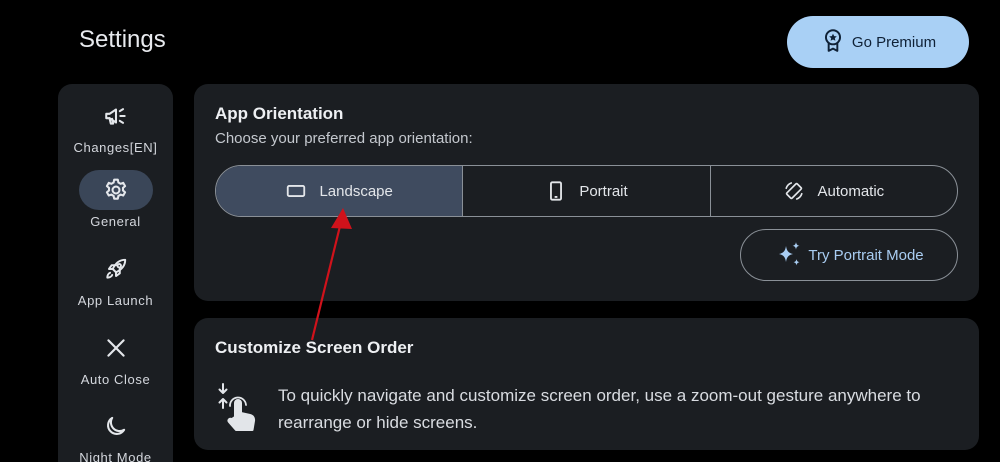 This screenshot has width=1000, height=462. I want to click on sidebar-item-night-mode: Night Mode, so click(115, 434).